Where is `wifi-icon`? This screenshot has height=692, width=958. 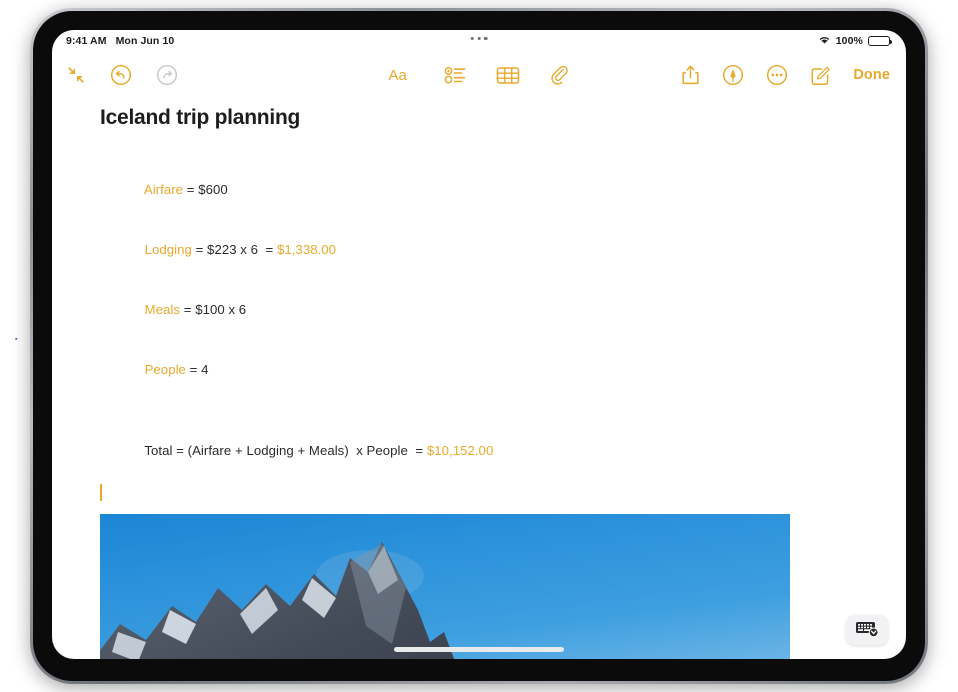
wifi-icon is located at coordinates (824, 41).